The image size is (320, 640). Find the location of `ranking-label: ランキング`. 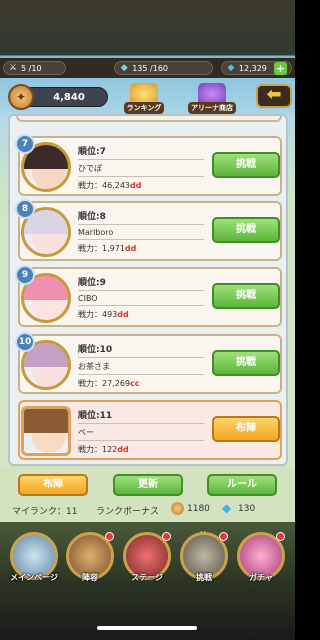

ranking-label: ランキング is located at coordinates (144, 108).